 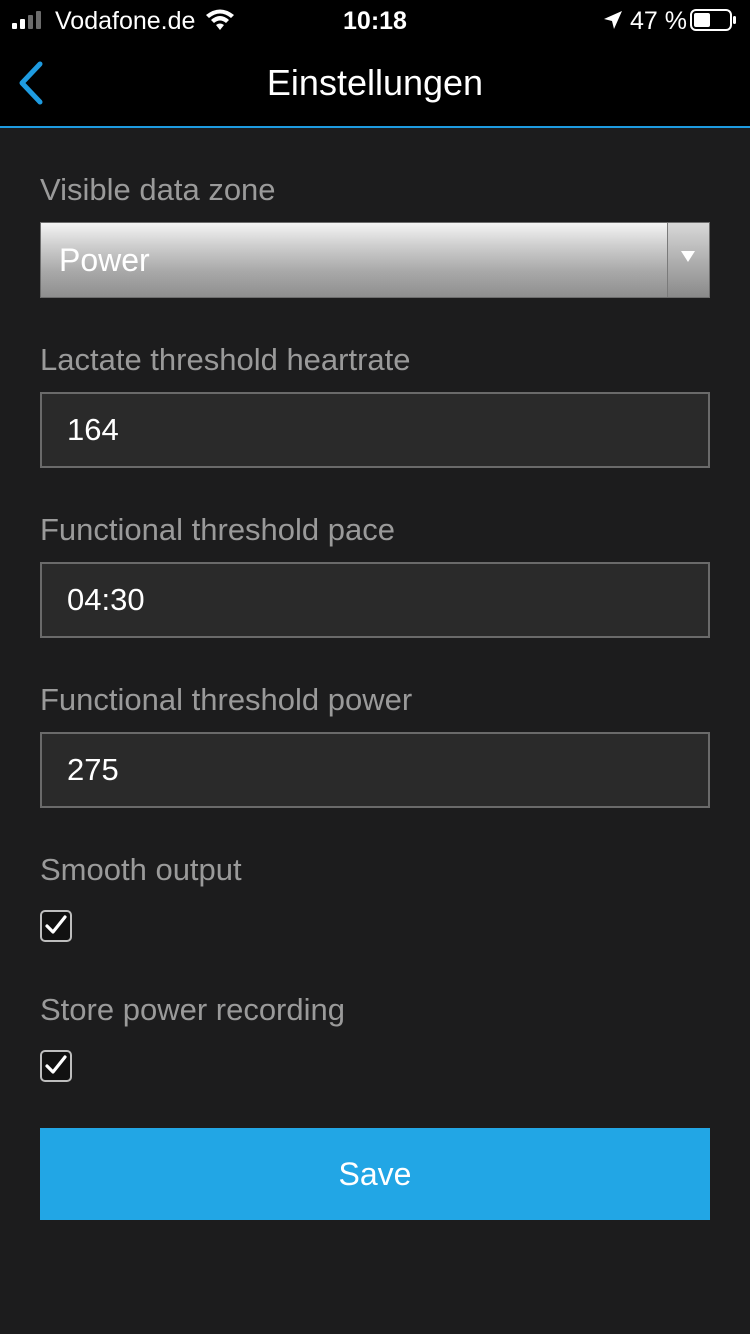 What do you see at coordinates (375, 20) in the screenshot?
I see `status-bar: Vodafone.de 10:18 47 %` at bounding box center [375, 20].